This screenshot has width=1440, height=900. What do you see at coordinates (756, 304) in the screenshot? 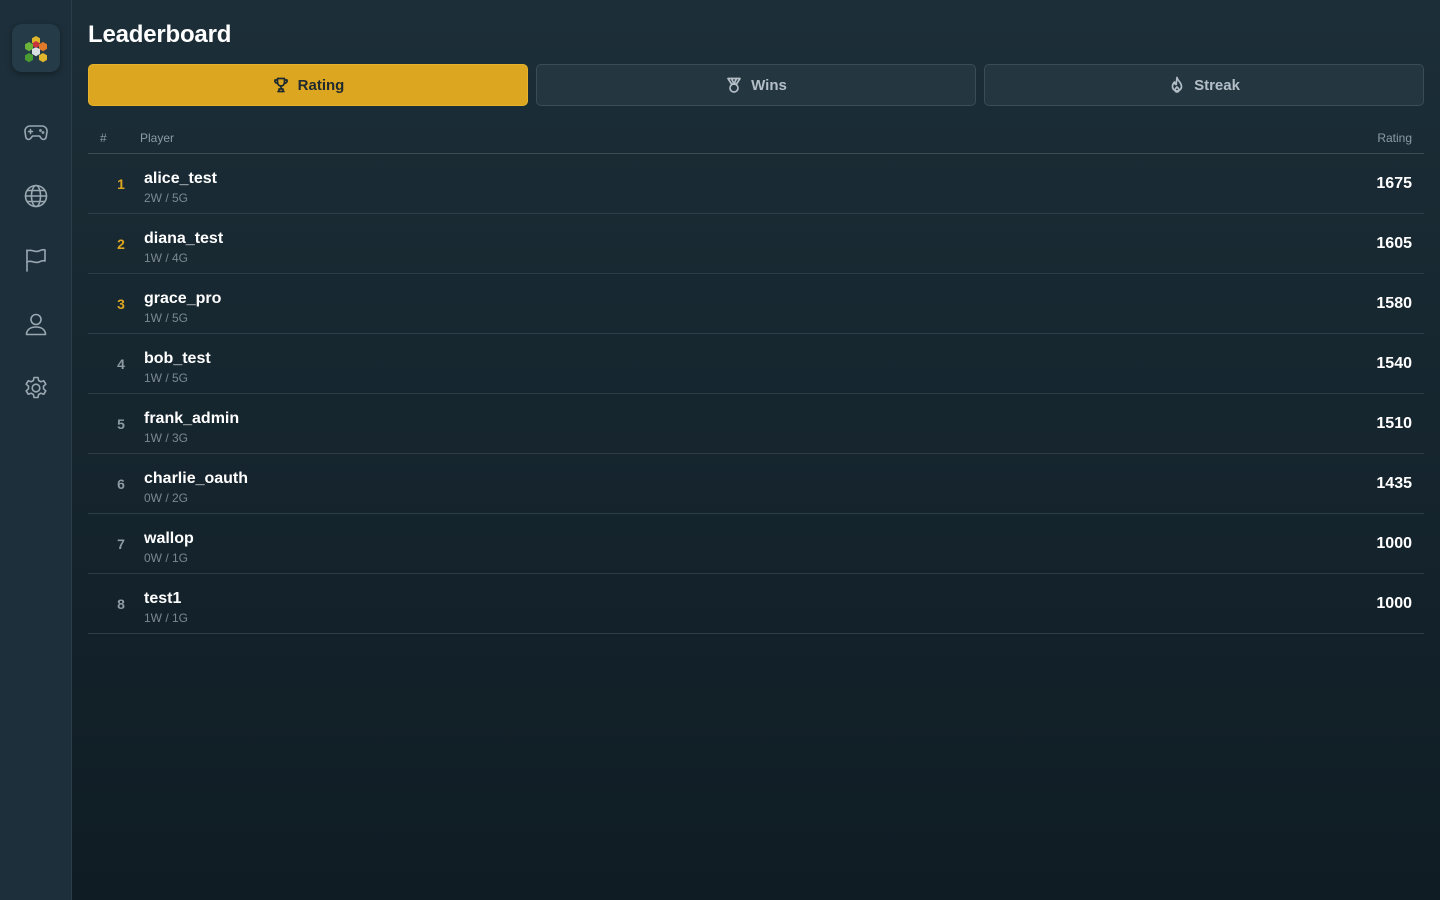
I see `table-row: 3 grace_pro 1W / 5G 1580` at bounding box center [756, 304].